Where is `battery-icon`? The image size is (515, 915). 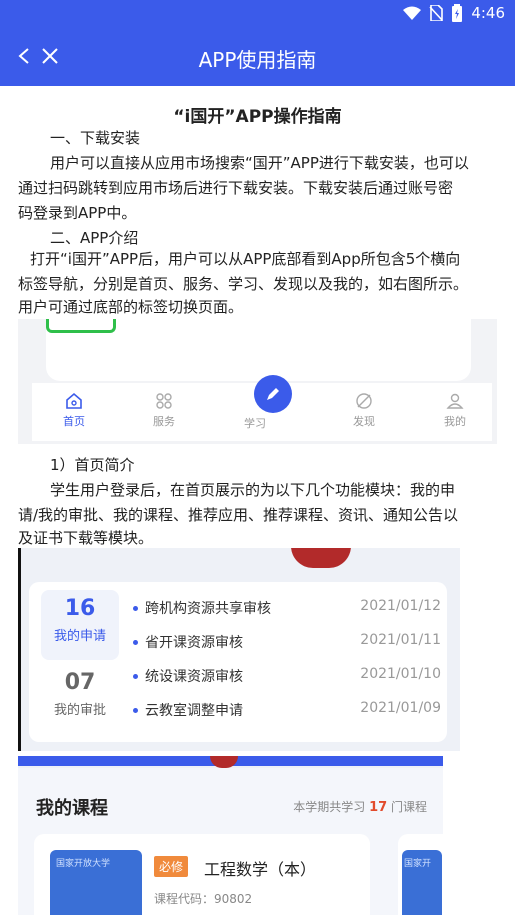 battery-icon is located at coordinates (457, 13).